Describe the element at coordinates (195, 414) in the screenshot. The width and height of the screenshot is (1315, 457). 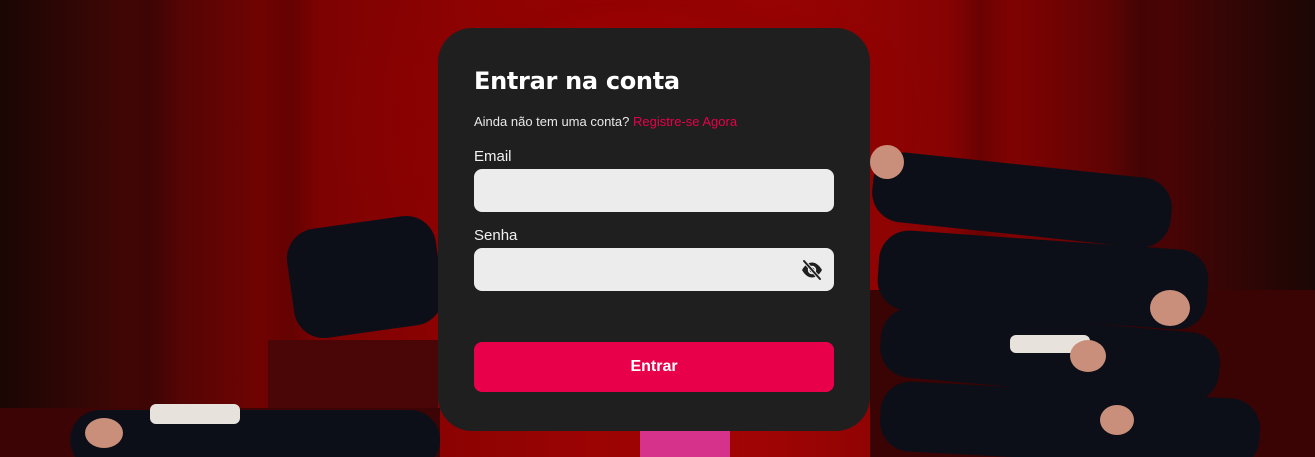
I see `performer-shirt` at that location.